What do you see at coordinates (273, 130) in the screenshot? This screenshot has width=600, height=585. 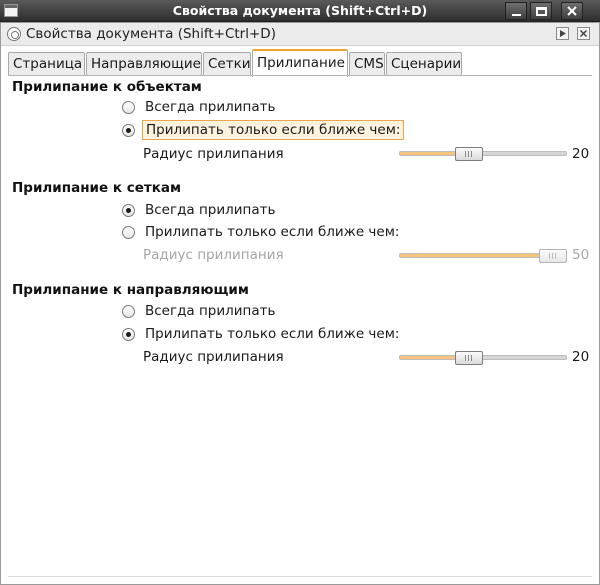 I see `objects-closer-label: Прилипать только если ближе чем:` at bounding box center [273, 130].